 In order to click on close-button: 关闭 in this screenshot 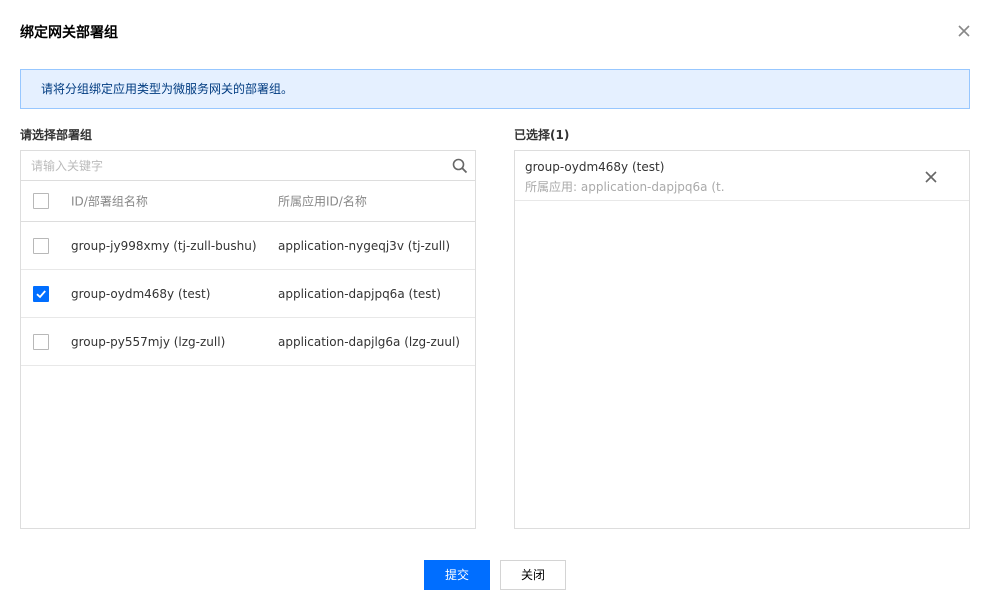, I will do `click(533, 575)`.